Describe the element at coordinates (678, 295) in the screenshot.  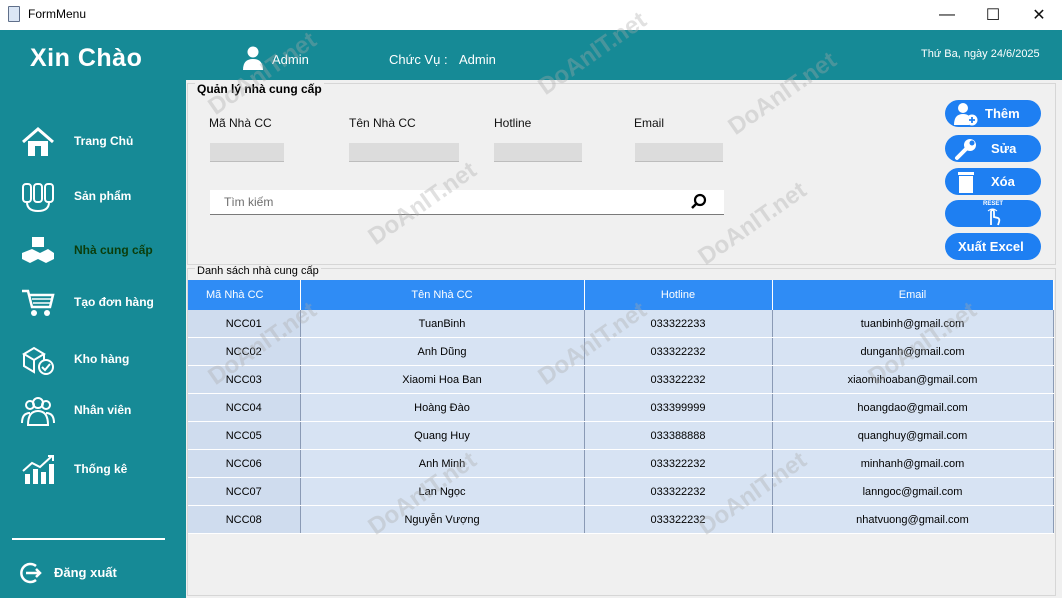
I see `column-header-hotline: Hotline` at that location.